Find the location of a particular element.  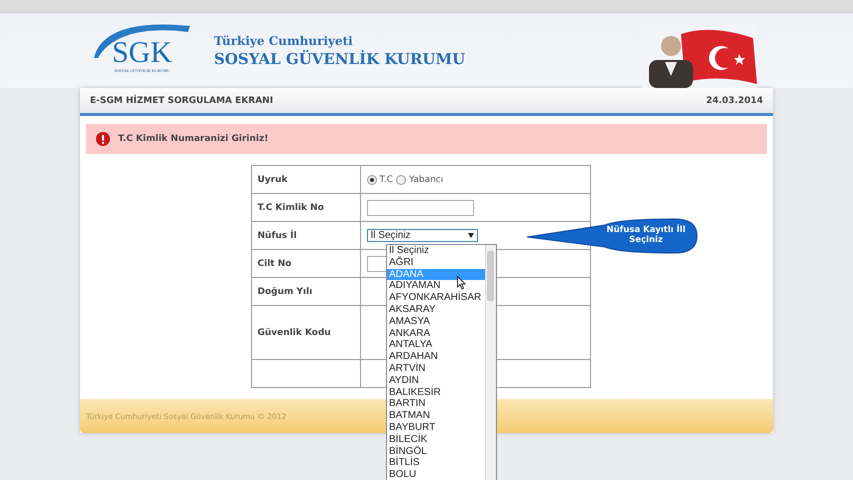

dropdown-option: ANTALYA is located at coordinates (436, 345).